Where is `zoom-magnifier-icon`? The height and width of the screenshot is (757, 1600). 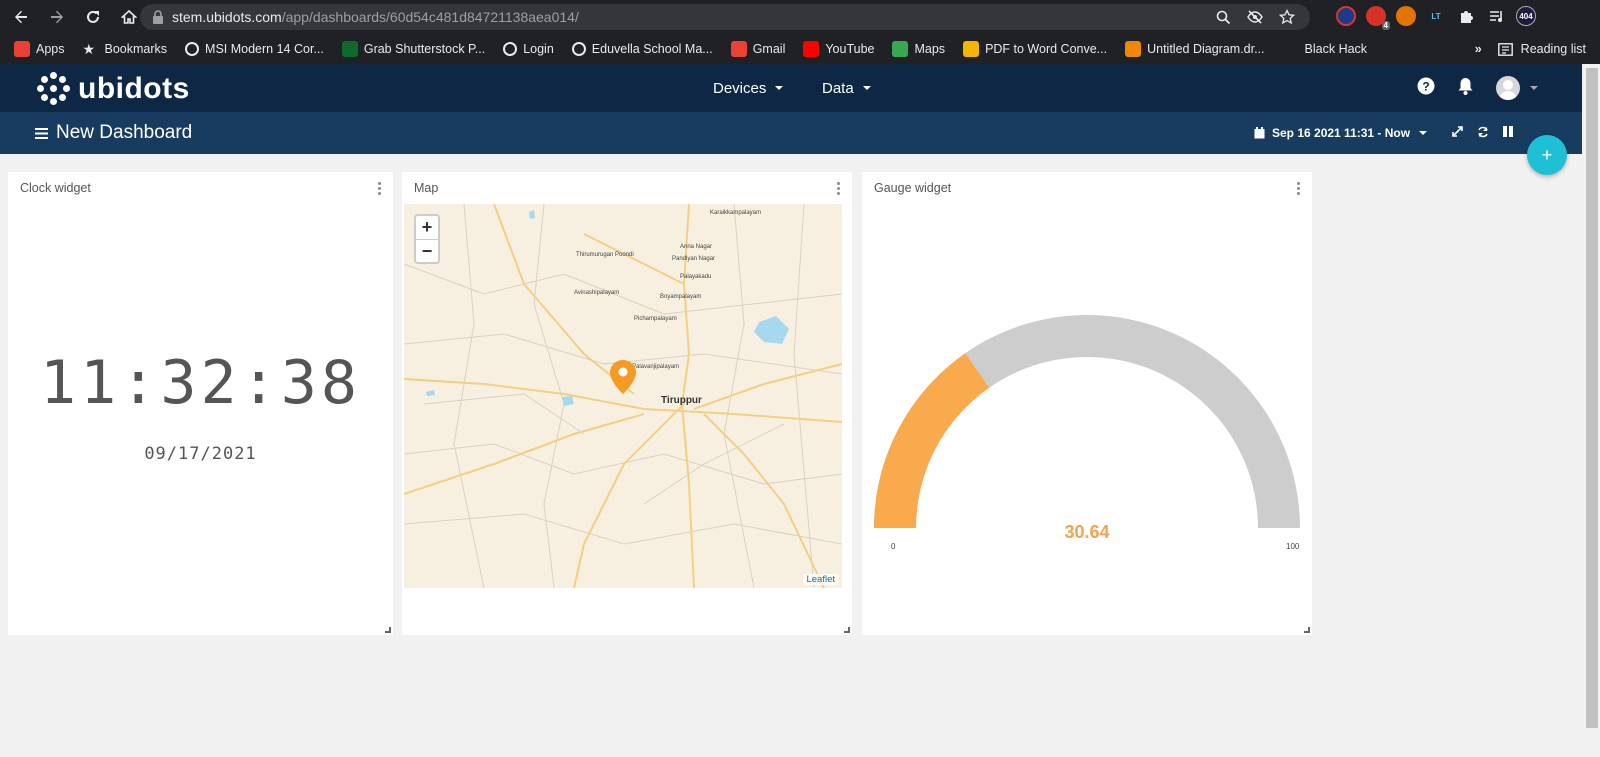 zoom-magnifier-icon is located at coordinates (1223, 17).